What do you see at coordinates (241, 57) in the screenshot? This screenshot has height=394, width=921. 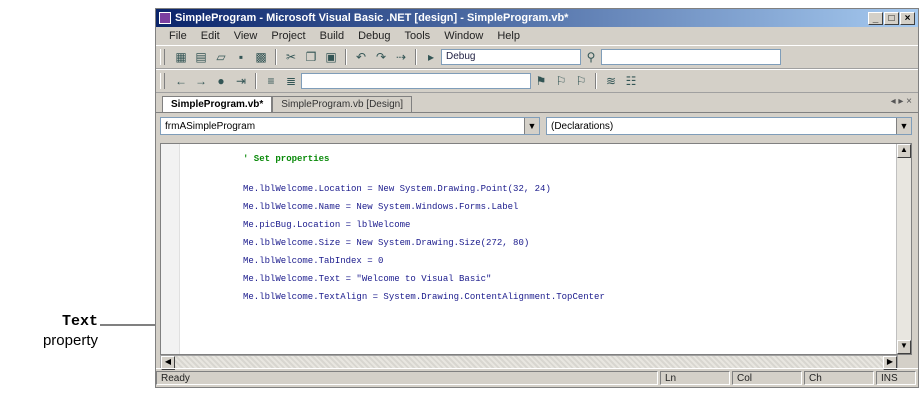 I see `save-icon: ▪` at bounding box center [241, 57].